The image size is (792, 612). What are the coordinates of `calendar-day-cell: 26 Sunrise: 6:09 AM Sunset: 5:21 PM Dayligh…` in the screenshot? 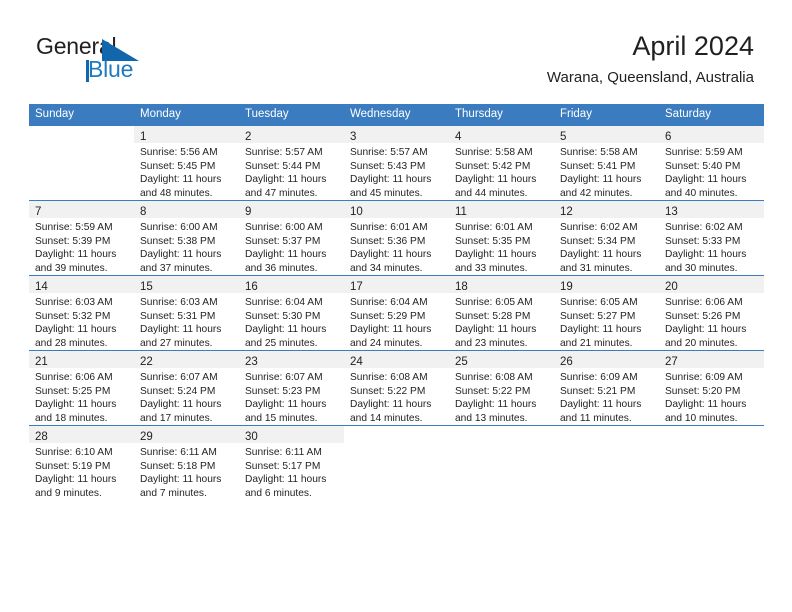 It's located at (606, 388).